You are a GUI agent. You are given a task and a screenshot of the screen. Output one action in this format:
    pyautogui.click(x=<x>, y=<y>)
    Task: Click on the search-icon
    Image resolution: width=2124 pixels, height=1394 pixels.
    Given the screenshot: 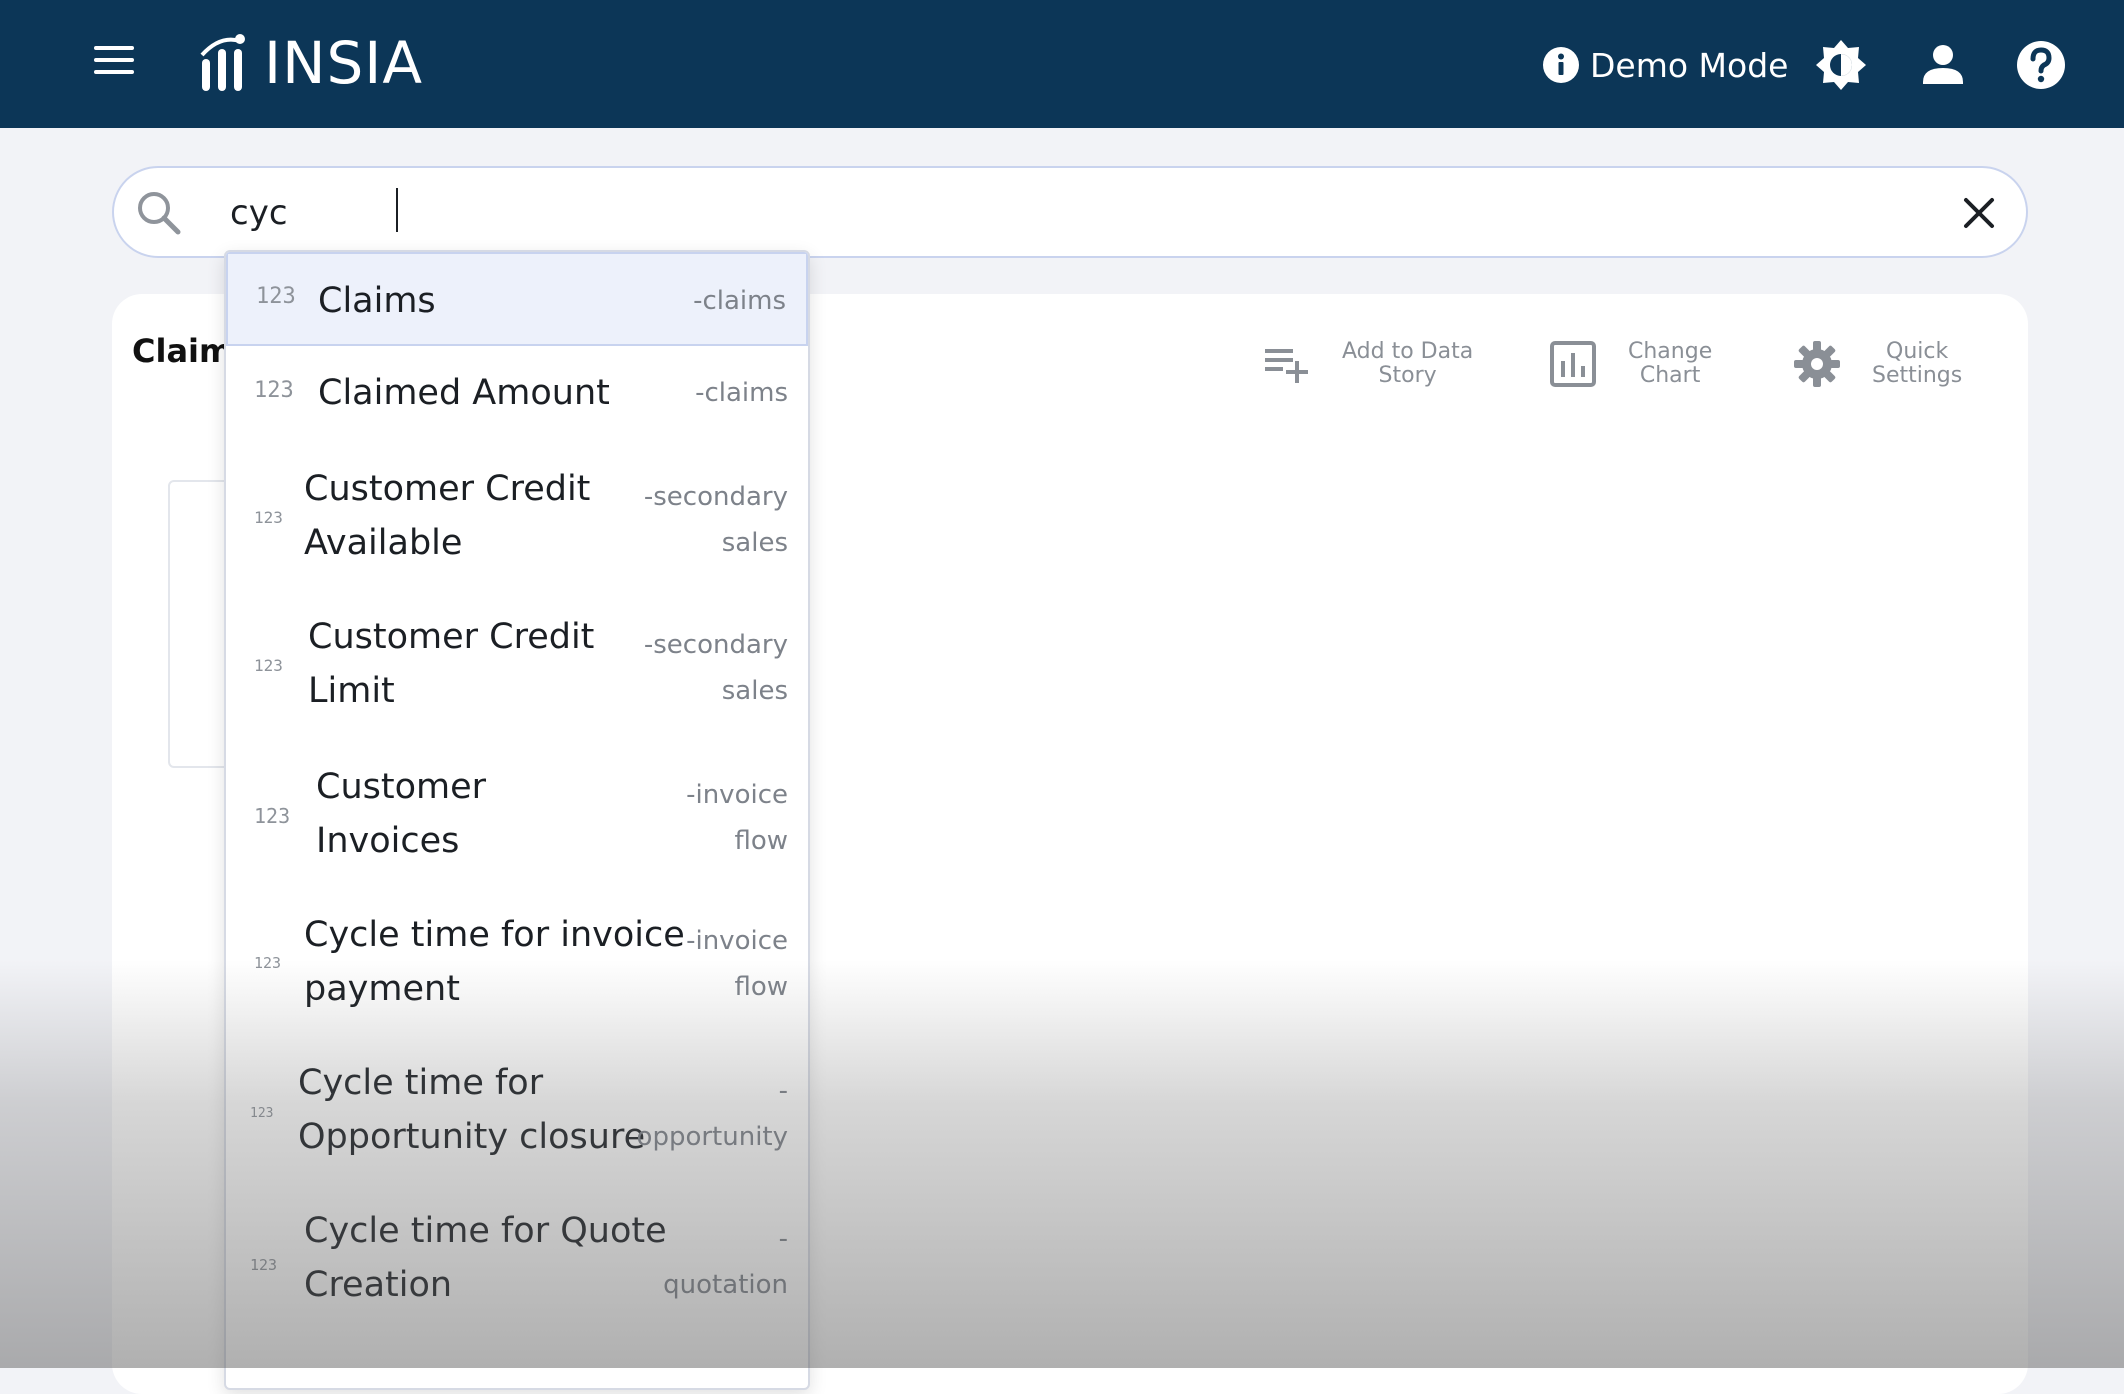 What is the action you would take?
    pyautogui.click(x=159, y=213)
    